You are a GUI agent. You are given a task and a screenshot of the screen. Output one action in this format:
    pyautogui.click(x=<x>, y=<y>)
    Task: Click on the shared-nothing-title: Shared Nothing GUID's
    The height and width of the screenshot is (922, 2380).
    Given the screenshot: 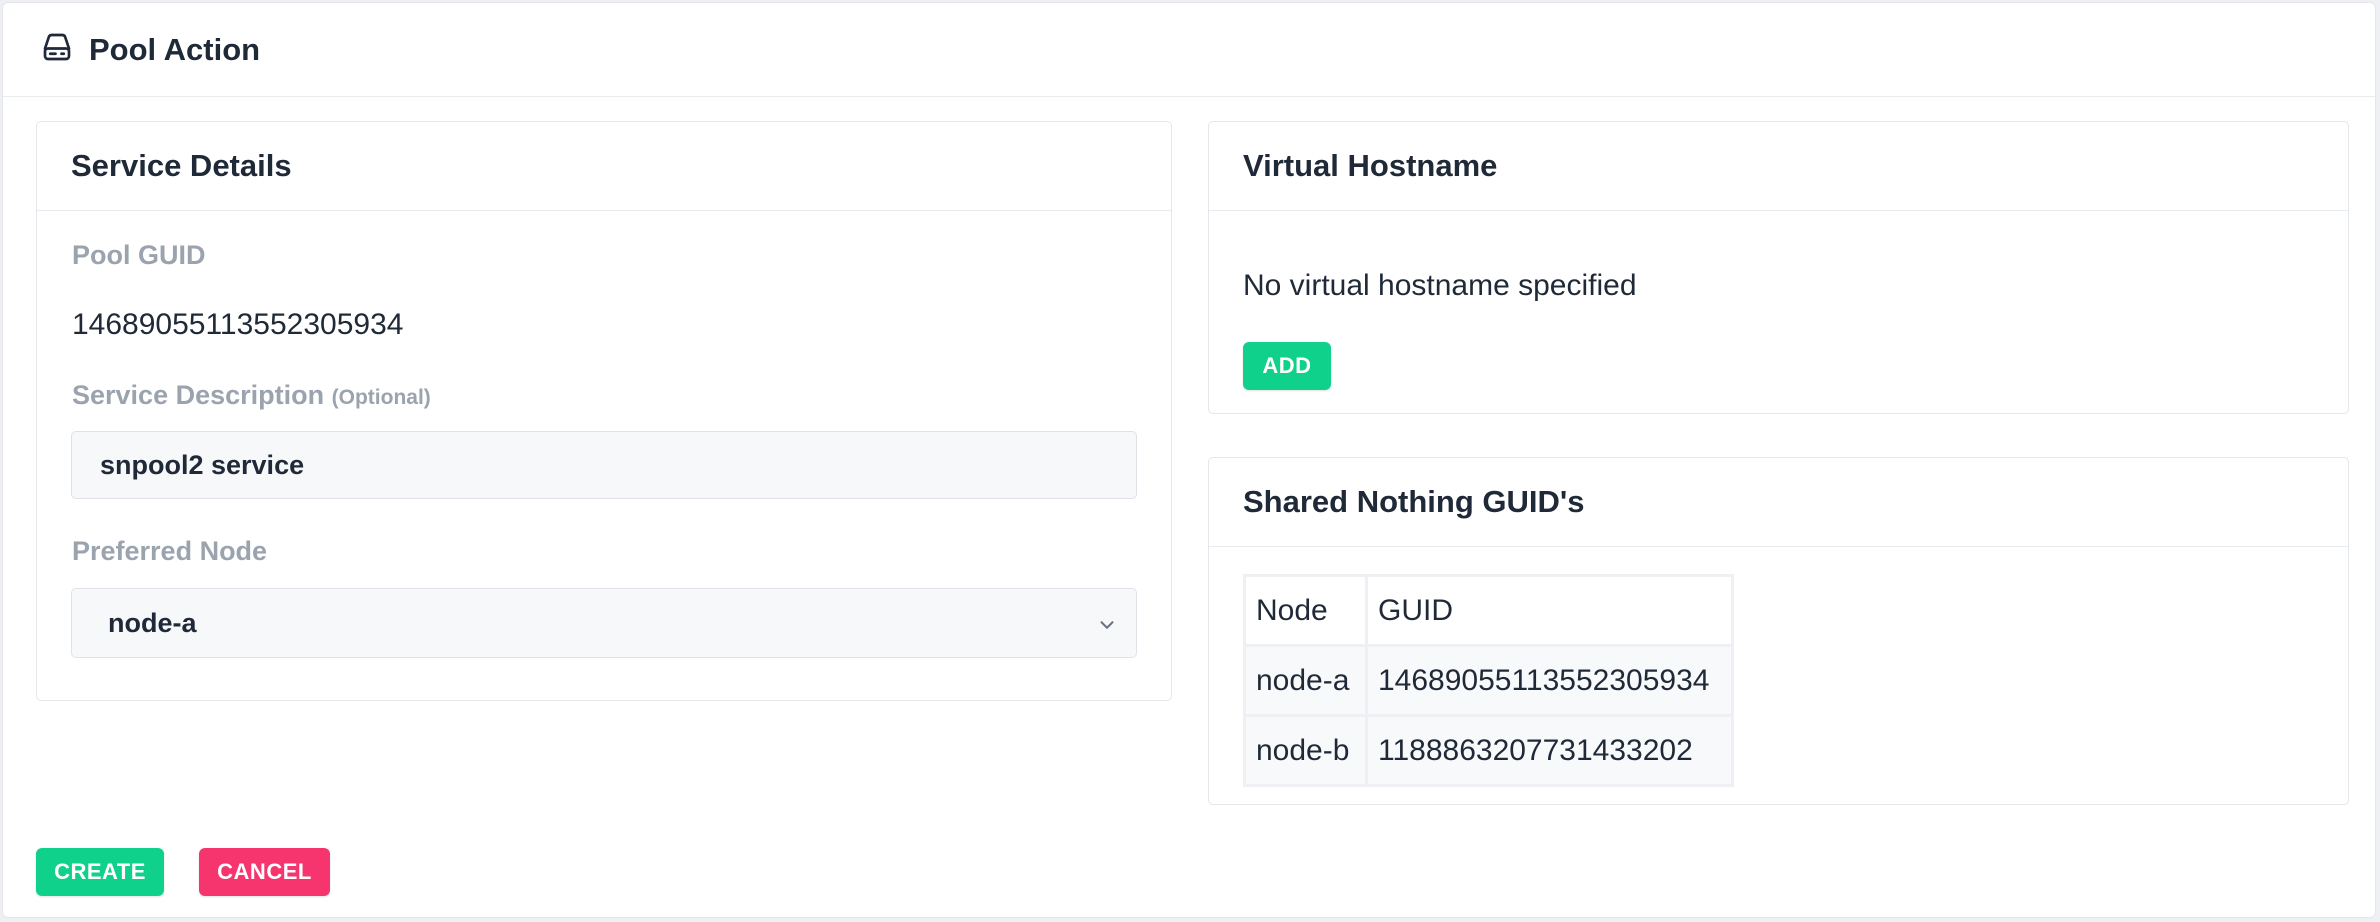 What is the action you would take?
    pyautogui.click(x=1414, y=501)
    